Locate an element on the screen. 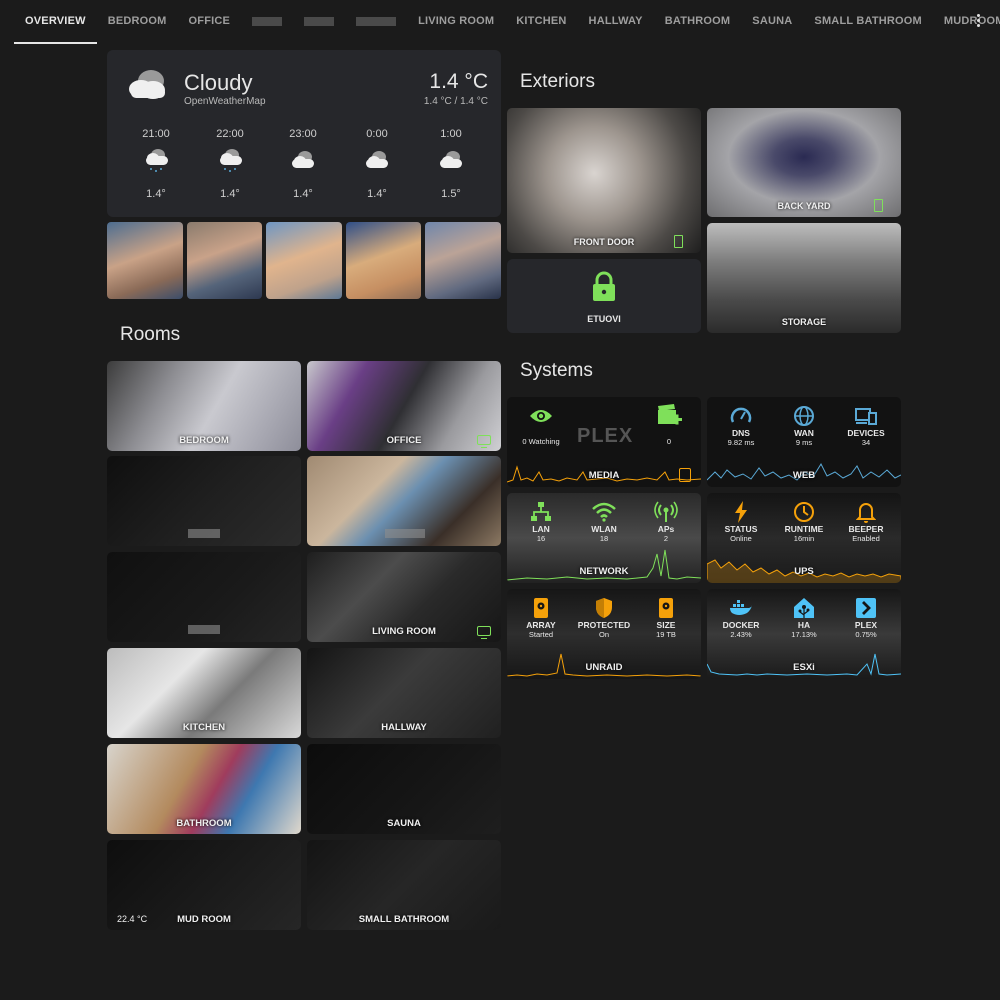 The width and height of the screenshot is (1000, 1000). rainy-icon is located at coordinates (230, 161).